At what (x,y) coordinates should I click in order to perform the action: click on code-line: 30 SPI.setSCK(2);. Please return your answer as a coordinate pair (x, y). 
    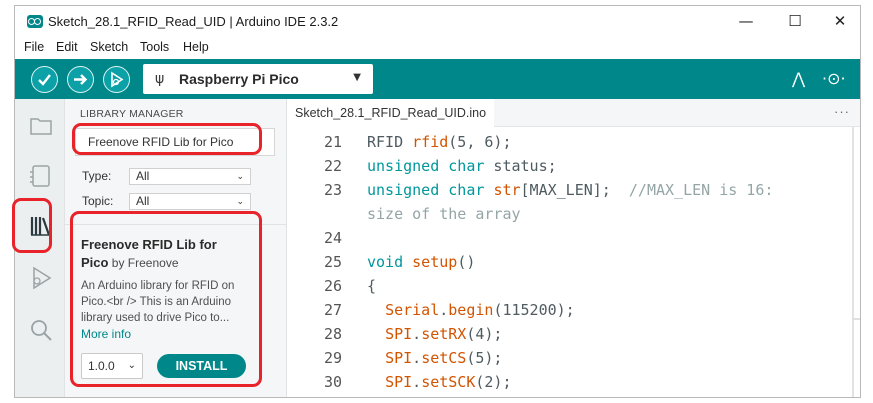
    Looking at the image, I should click on (573, 385).